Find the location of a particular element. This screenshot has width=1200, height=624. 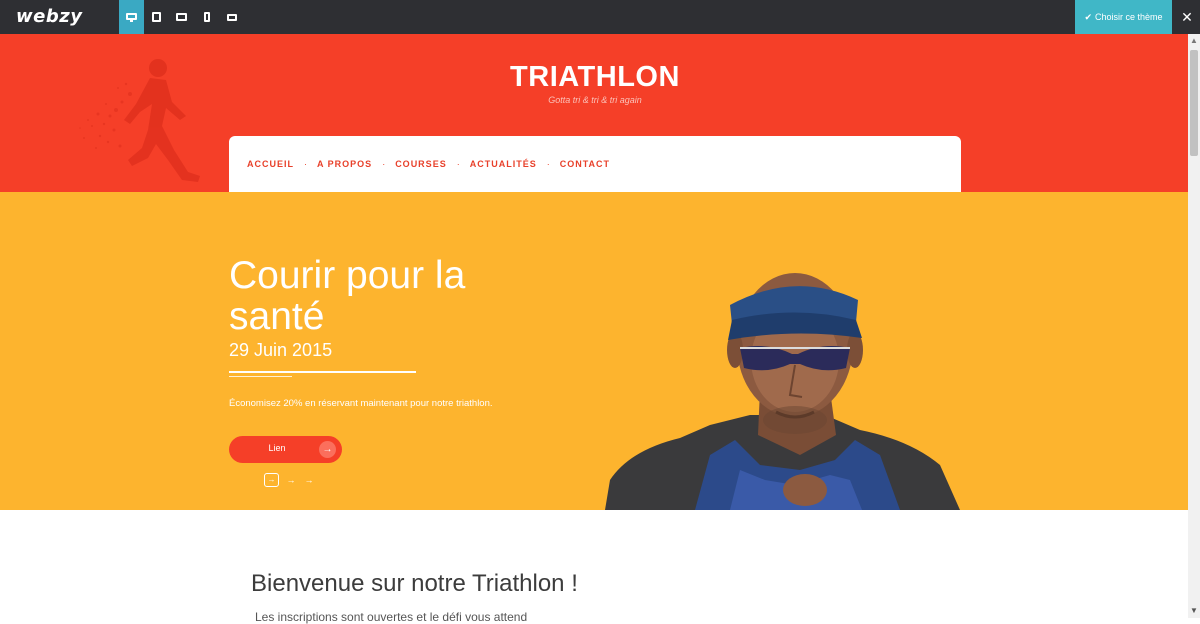

phone-portrait-view-button is located at coordinates (206, 17).